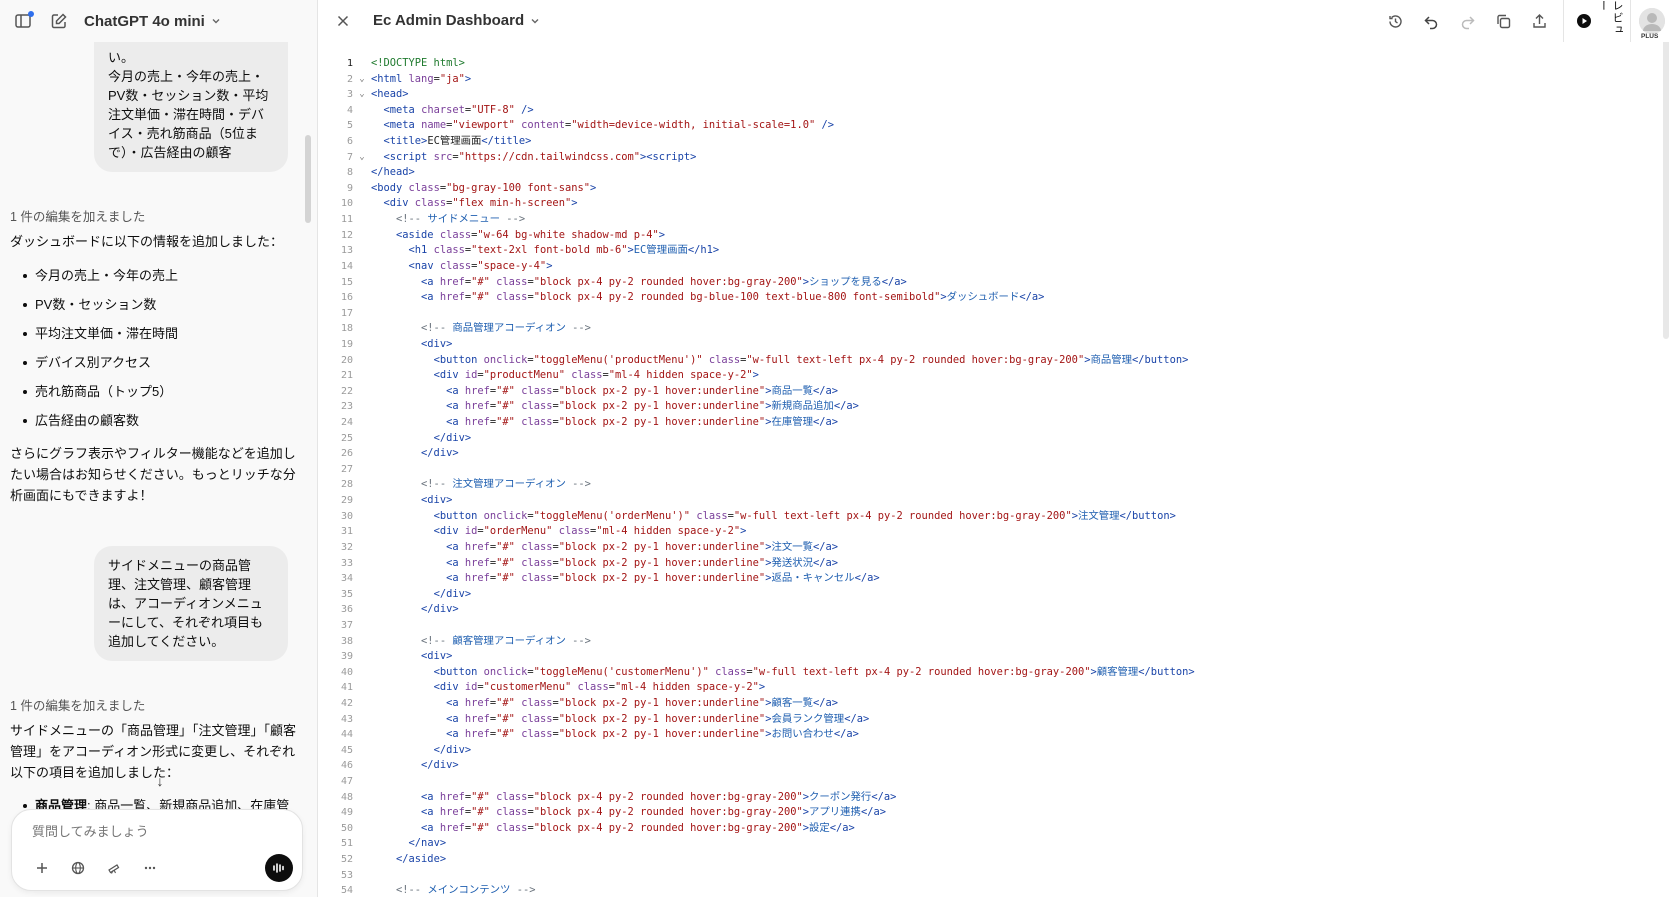 The image size is (1671, 897). I want to click on code-line: 9 <body class="bg-gray-100 font-sans">, so click(994, 189).